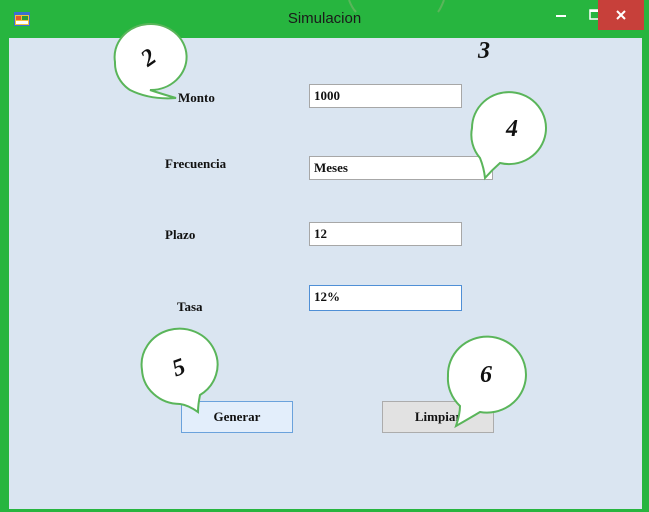 The image size is (649, 512). What do you see at coordinates (180, 234) in the screenshot?
I see `plazo-label: Plazo` at bounding box center [180, 234].